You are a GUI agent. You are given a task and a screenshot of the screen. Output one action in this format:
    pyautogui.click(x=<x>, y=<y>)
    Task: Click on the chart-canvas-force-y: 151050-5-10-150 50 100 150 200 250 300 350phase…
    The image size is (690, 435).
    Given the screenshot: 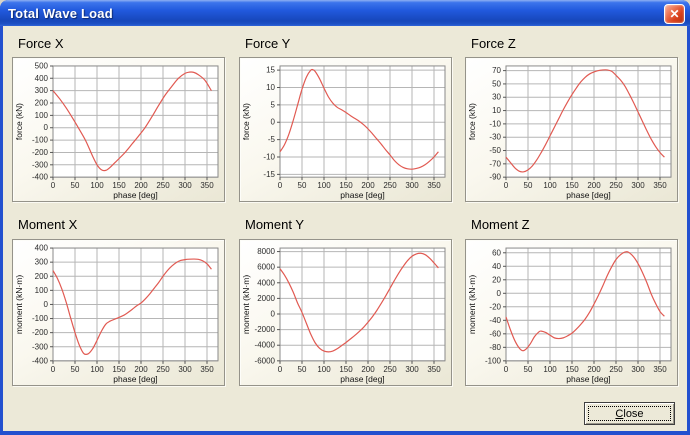 What is the action you would take?
    pyautogui.click(x=343, y=132)
    